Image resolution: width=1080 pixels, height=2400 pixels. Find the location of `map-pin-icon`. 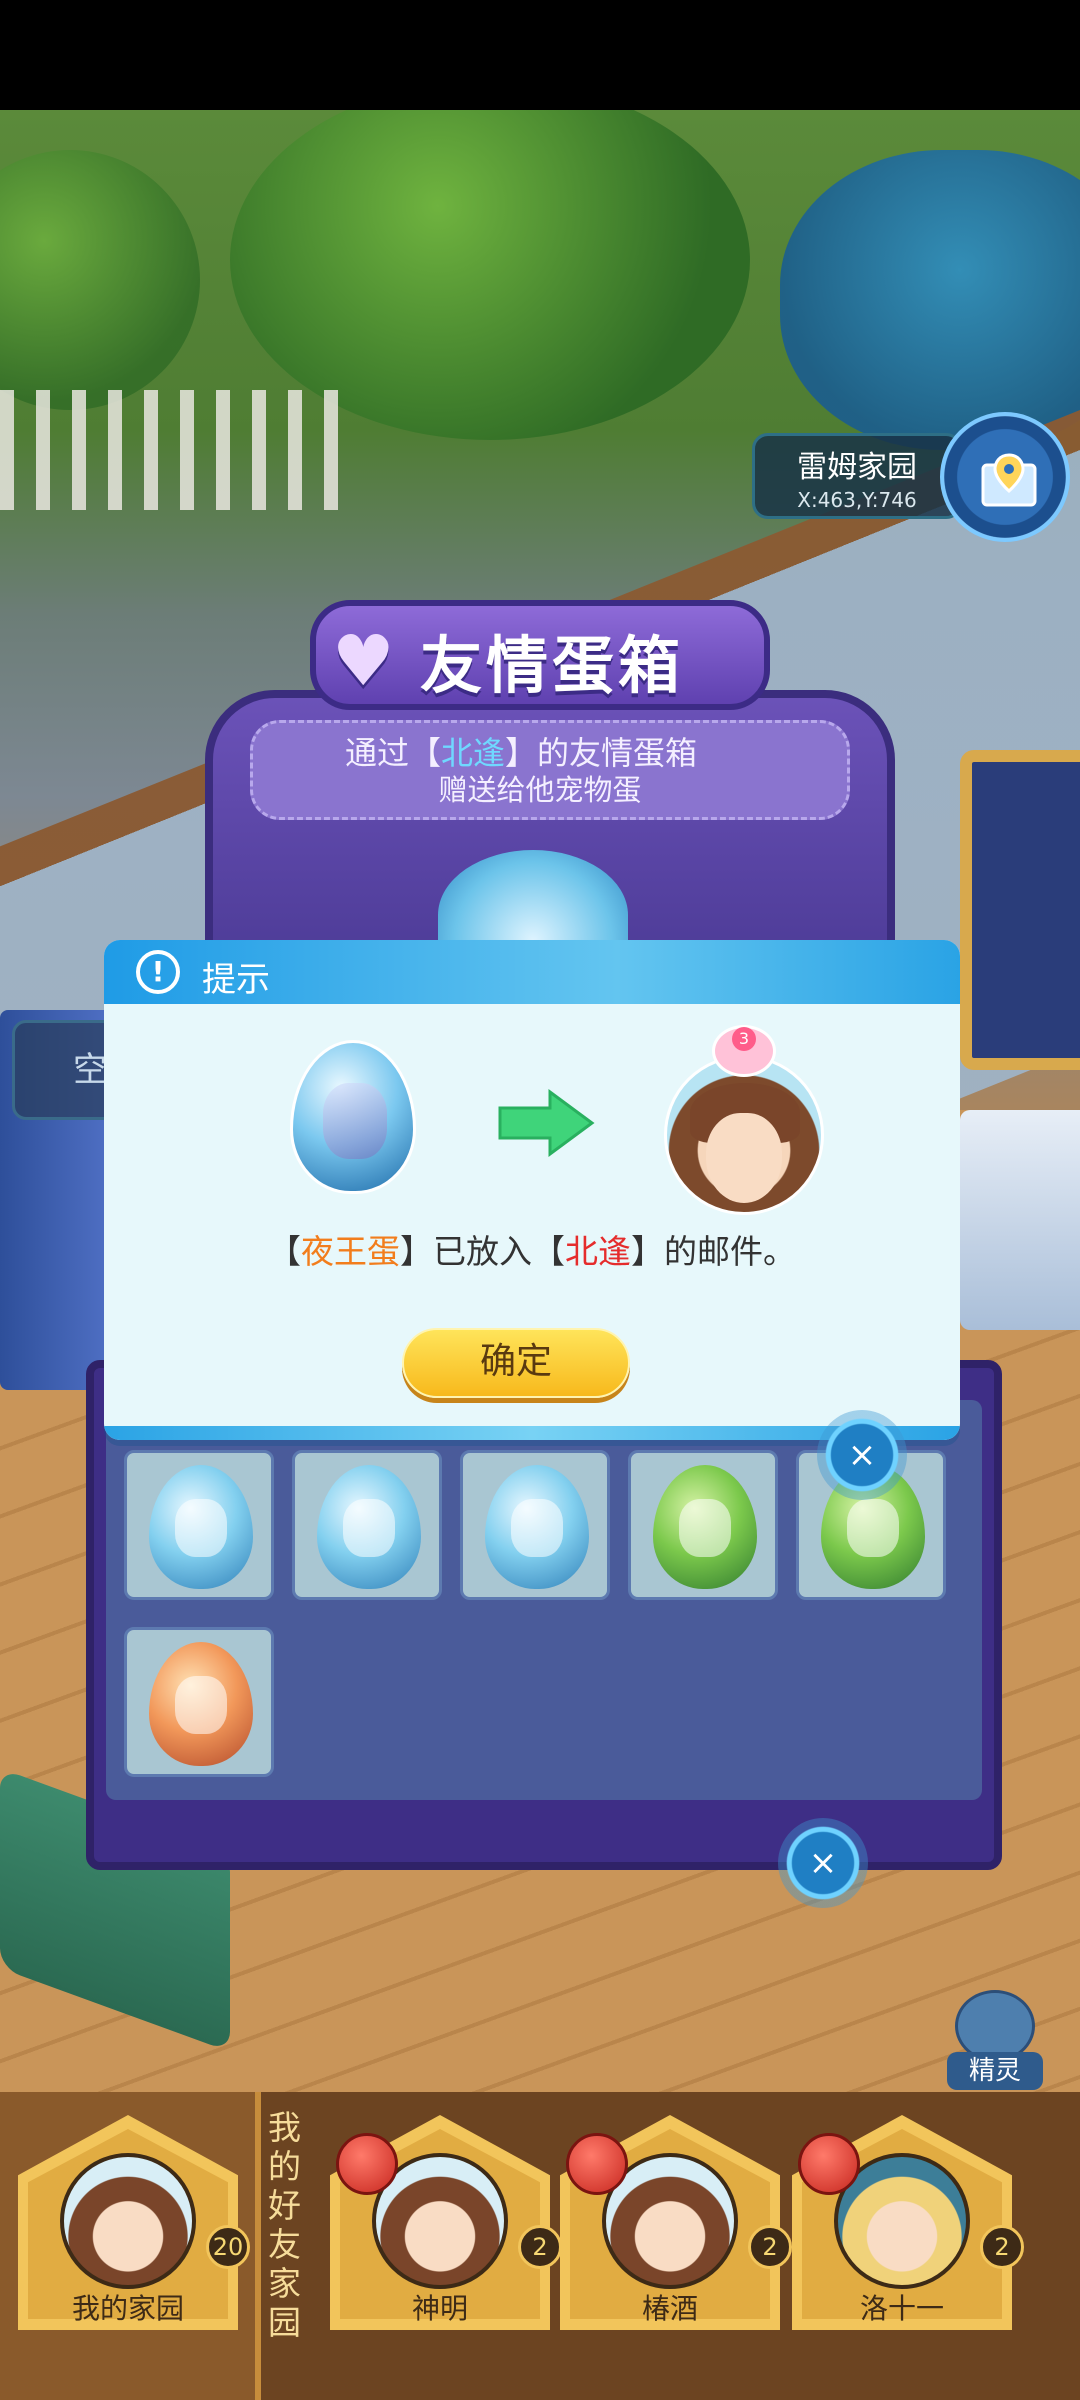

map-pin-icon is located at coordinates (1009, 480).